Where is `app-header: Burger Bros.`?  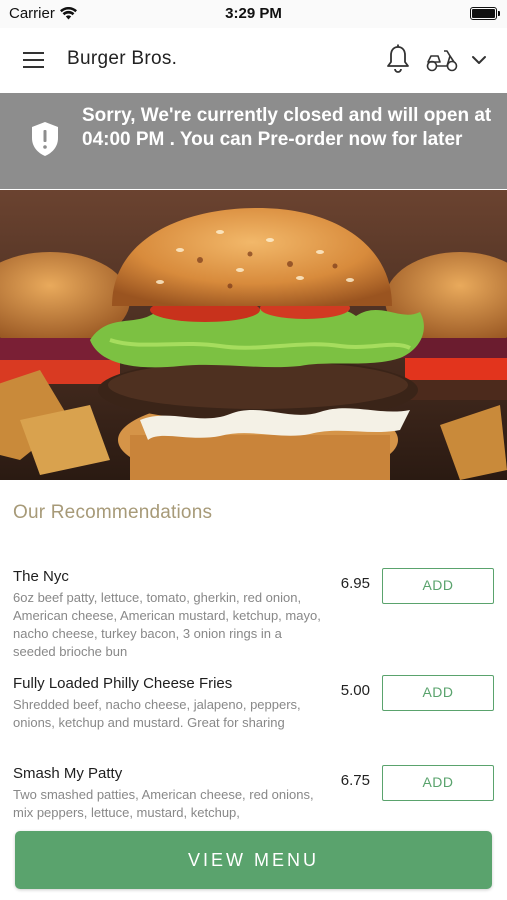
app-header: Burger Bros. is located at coordinates (253, 60).